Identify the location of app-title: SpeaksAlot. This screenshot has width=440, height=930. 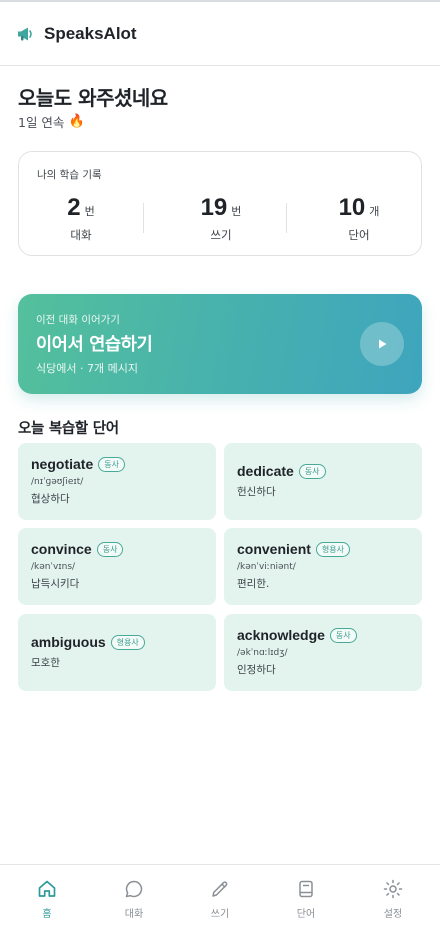
(90, 33).